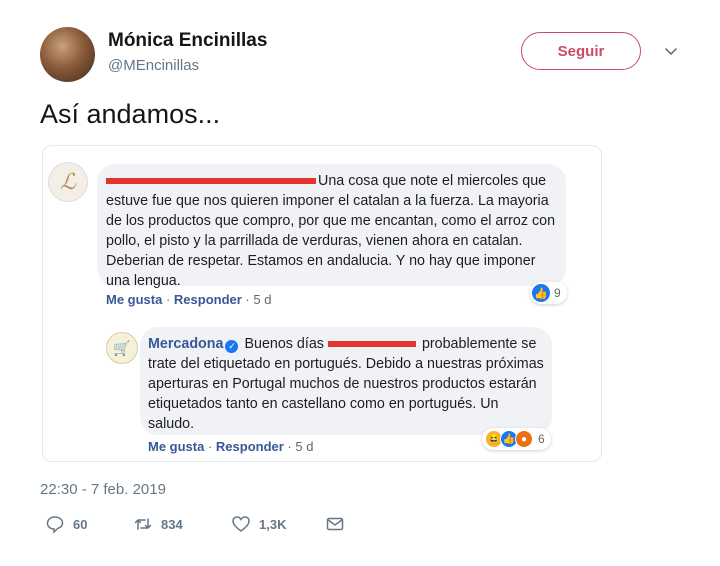  Describe the element at coordinates (143, 524) in the screenshot. I see `retweet-icon` at that location.